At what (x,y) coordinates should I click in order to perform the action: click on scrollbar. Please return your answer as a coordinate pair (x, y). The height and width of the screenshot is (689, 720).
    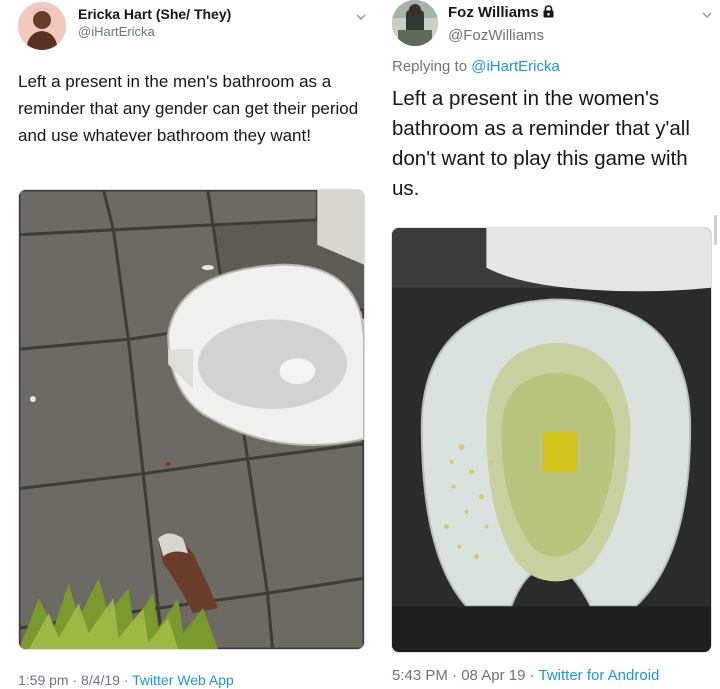
    Looking at the image, I should click on (715, 230).